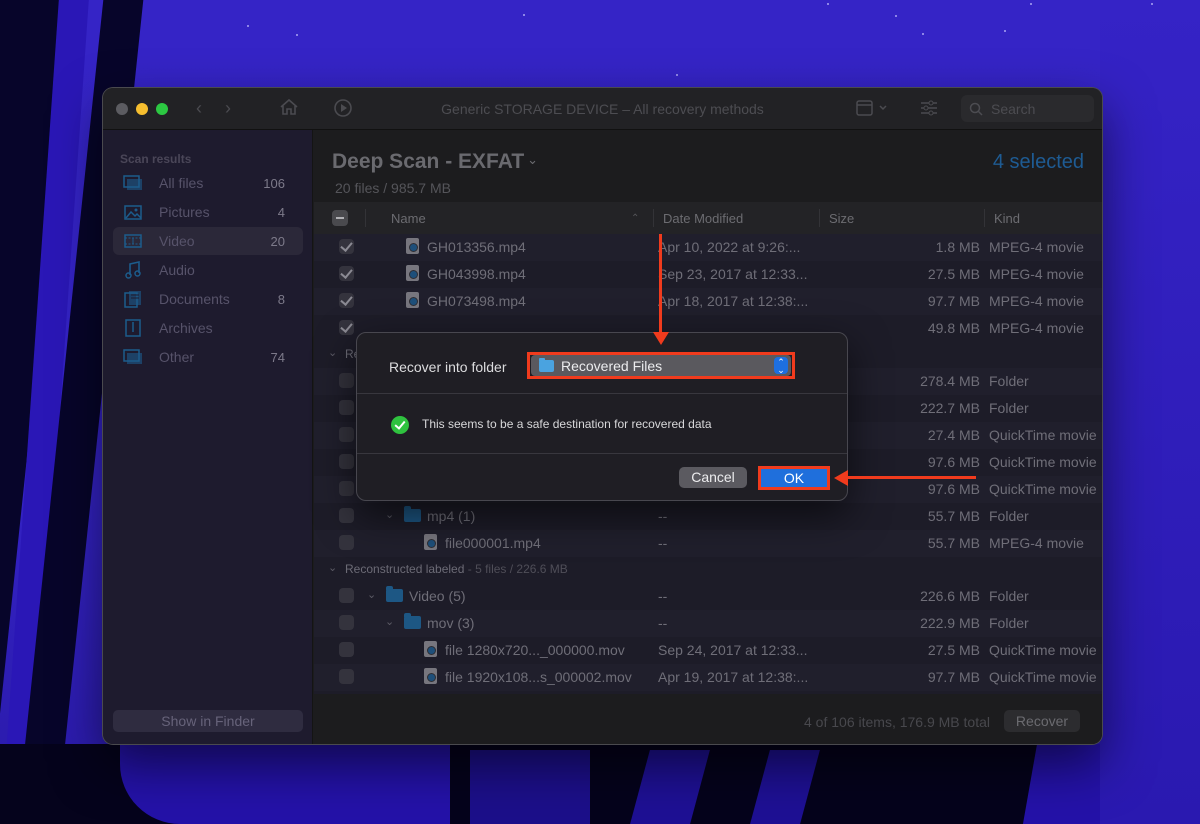 The width and height of the screenshot is (1200, 824). Describe the element at coordinates (208, 299) in the screenshot. I see `sidebar-item-documents: Documents 8` at that location.